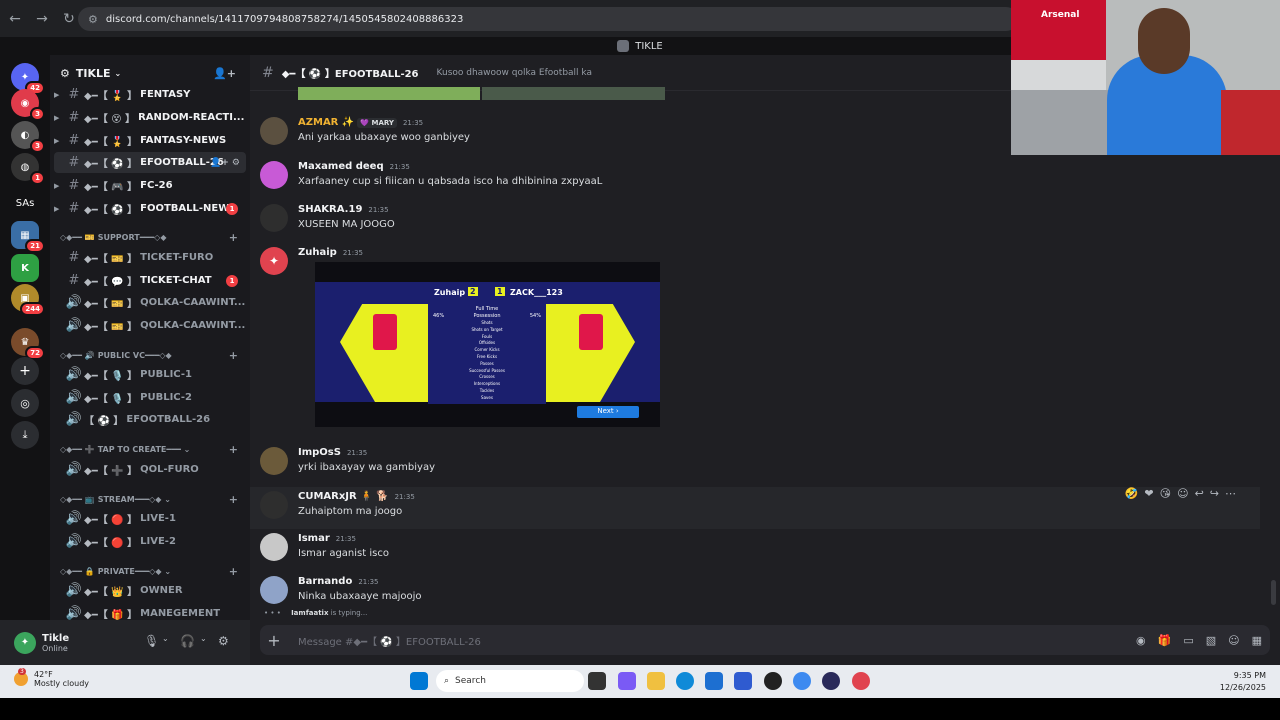 This screenshot has height=720, width=1280. What do you see at coordinates (1188, 640) in the screenshot?
I see `gif-icon: ▭` at bounding box center [1188, 640].